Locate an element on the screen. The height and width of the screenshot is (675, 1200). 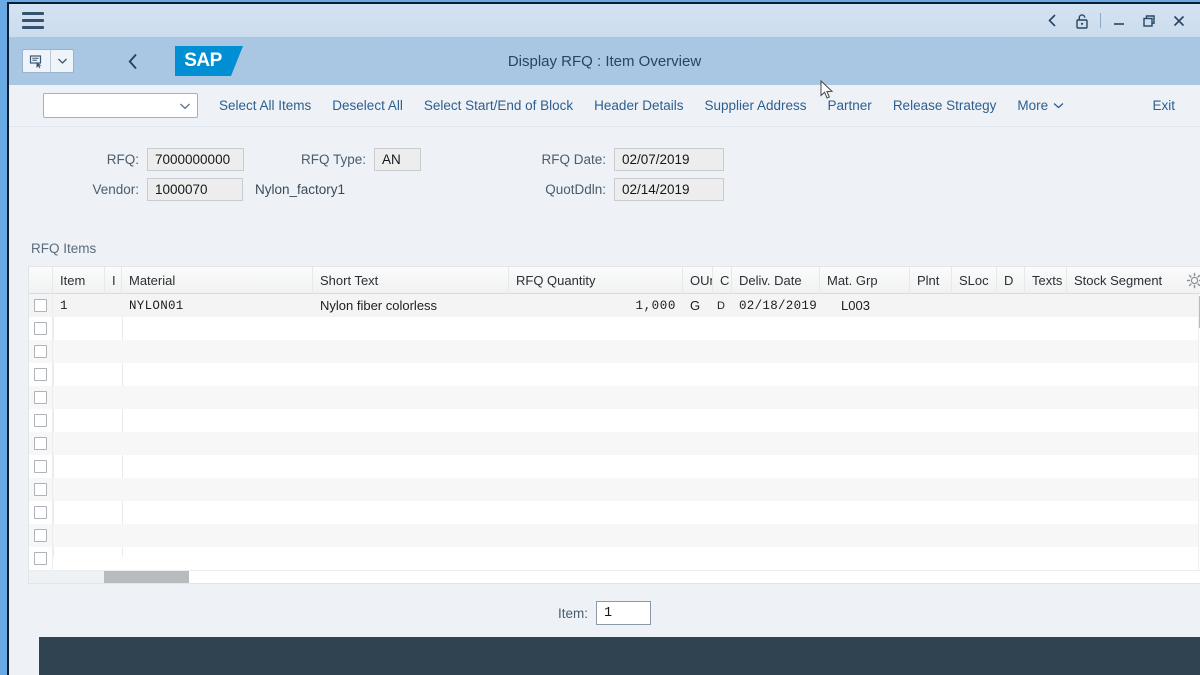
select-start-end-of-block-button: Select Start/End of Block is located at coordinates (498, 105).